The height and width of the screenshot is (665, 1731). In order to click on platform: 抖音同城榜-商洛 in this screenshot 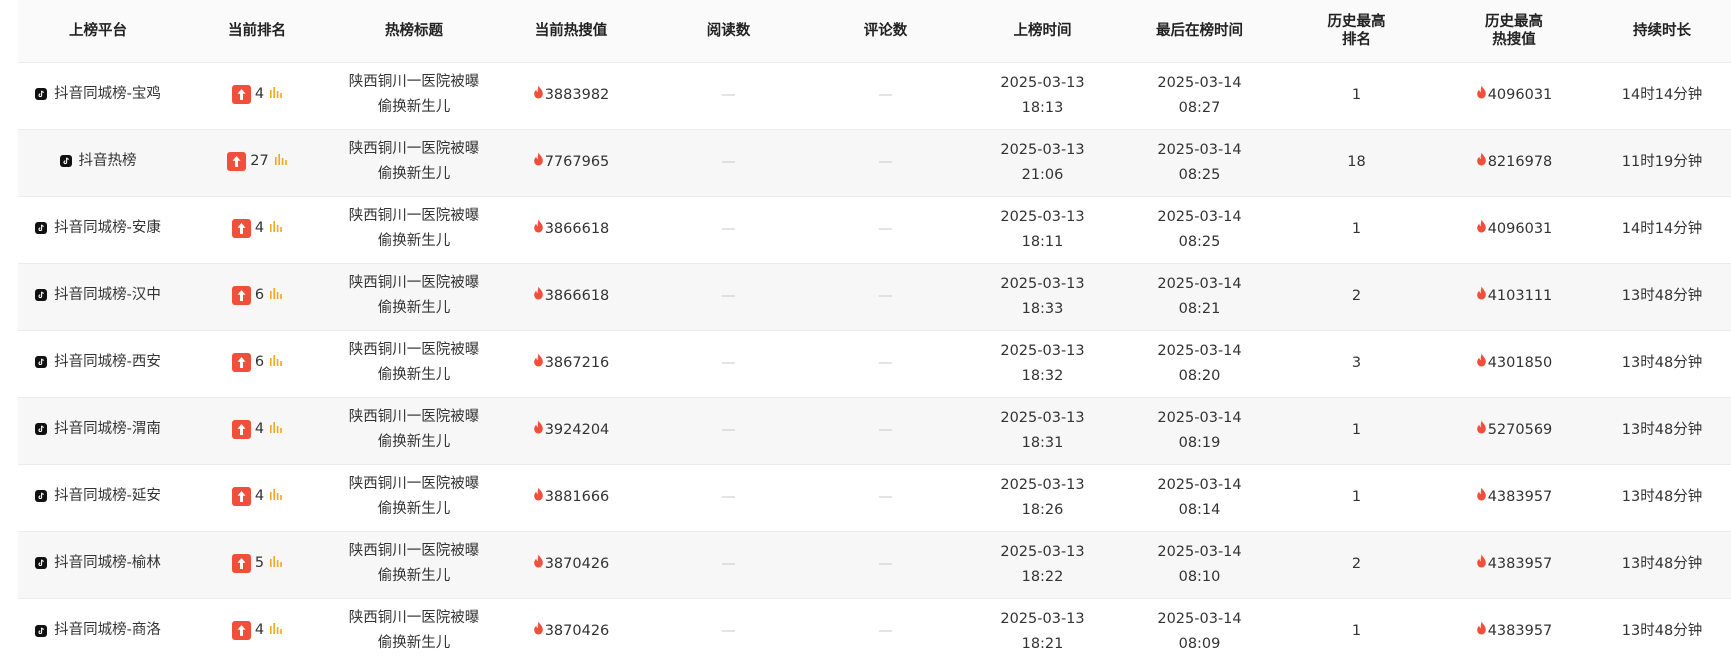, I will do `click(98, 630)`.